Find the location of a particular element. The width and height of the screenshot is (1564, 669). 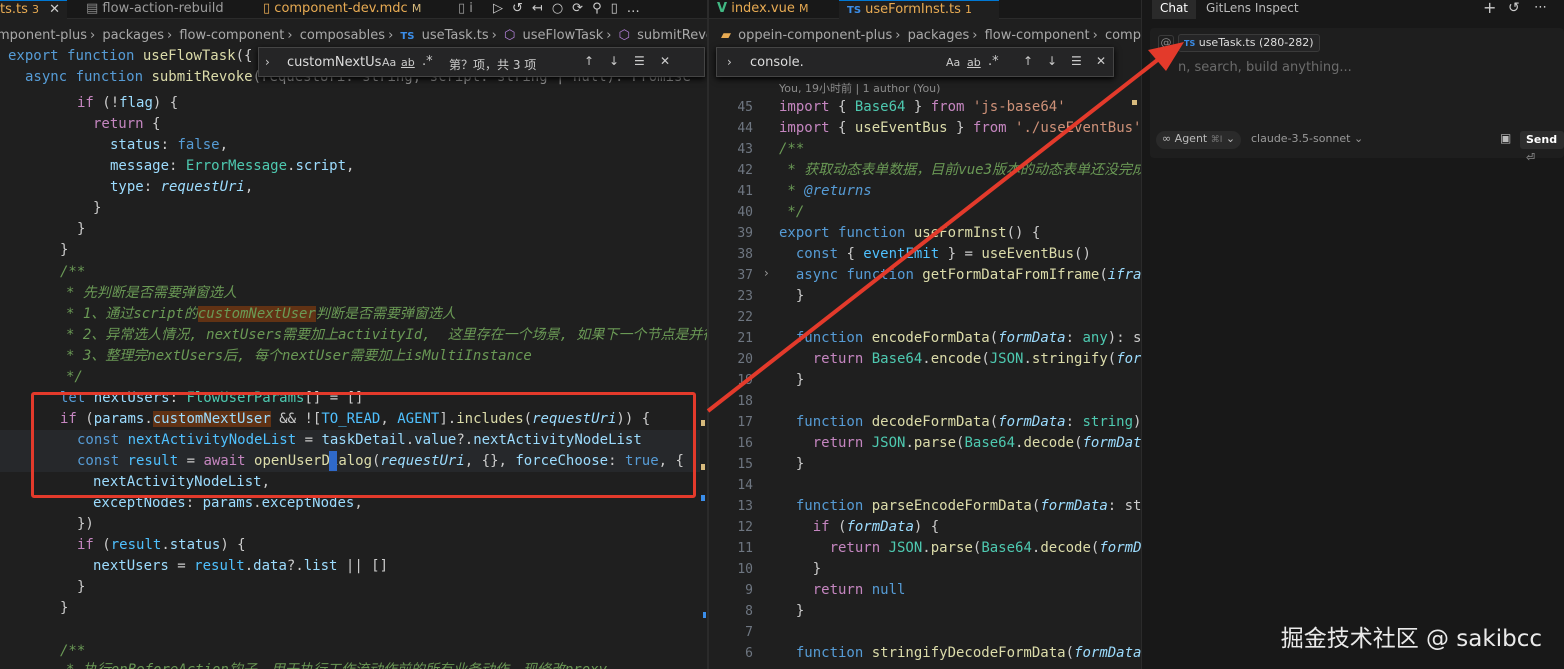

arrow-head is located at coordinates (1166, 56).